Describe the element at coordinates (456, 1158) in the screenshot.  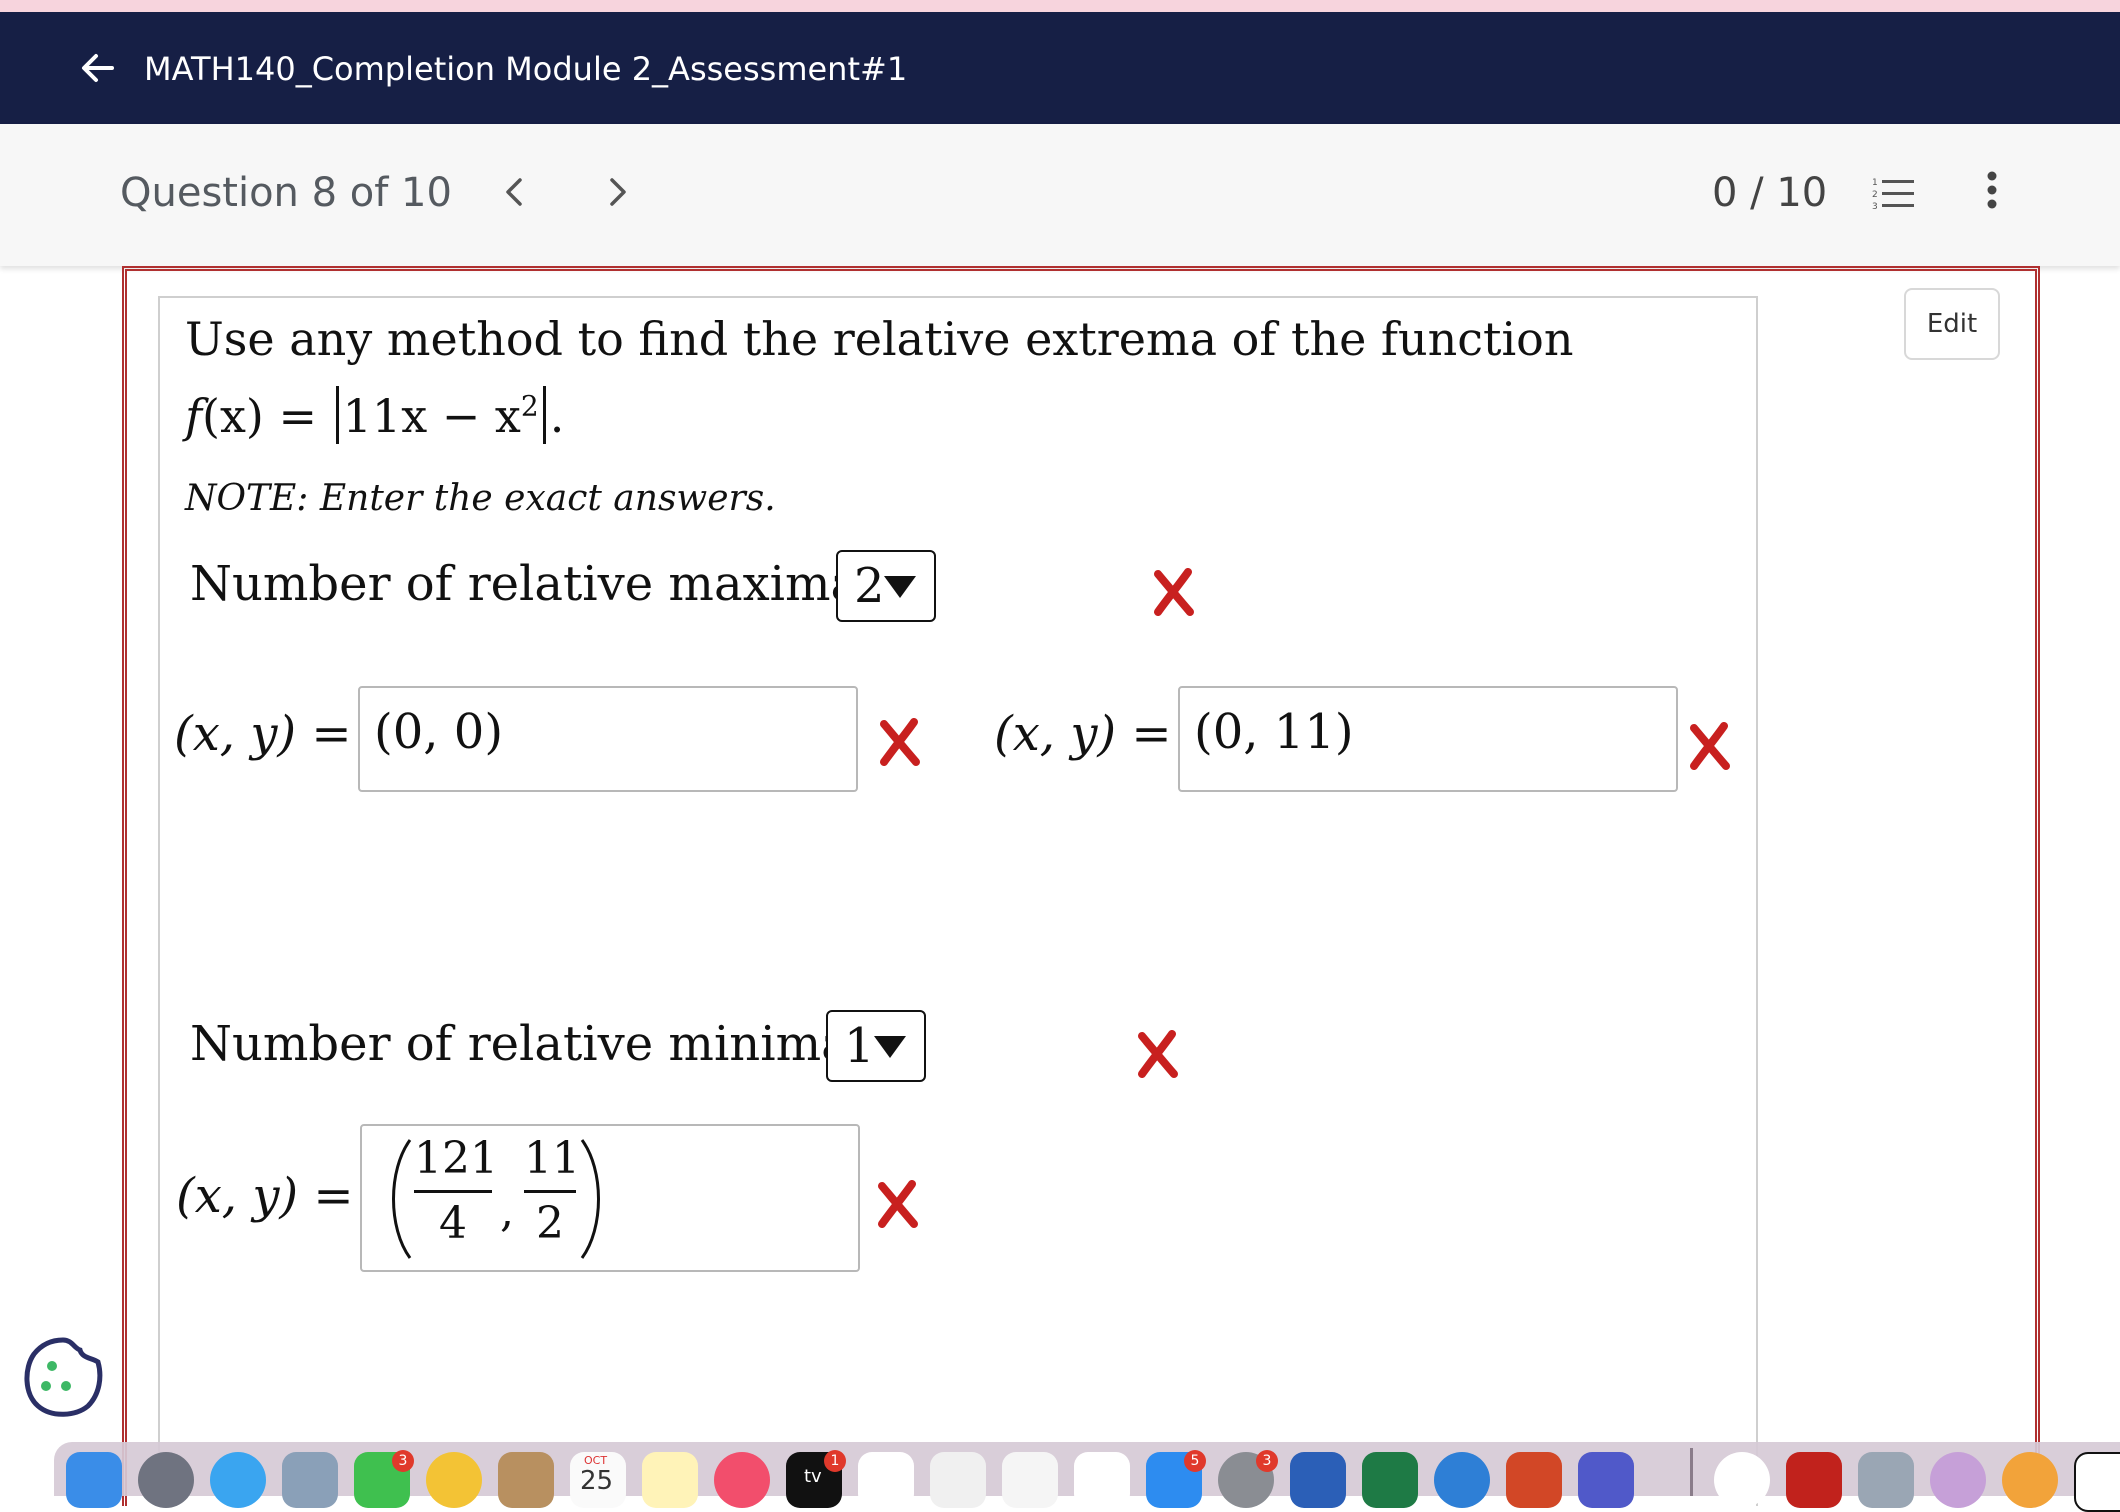
I see `minima-x-numerator: 121` at that location.